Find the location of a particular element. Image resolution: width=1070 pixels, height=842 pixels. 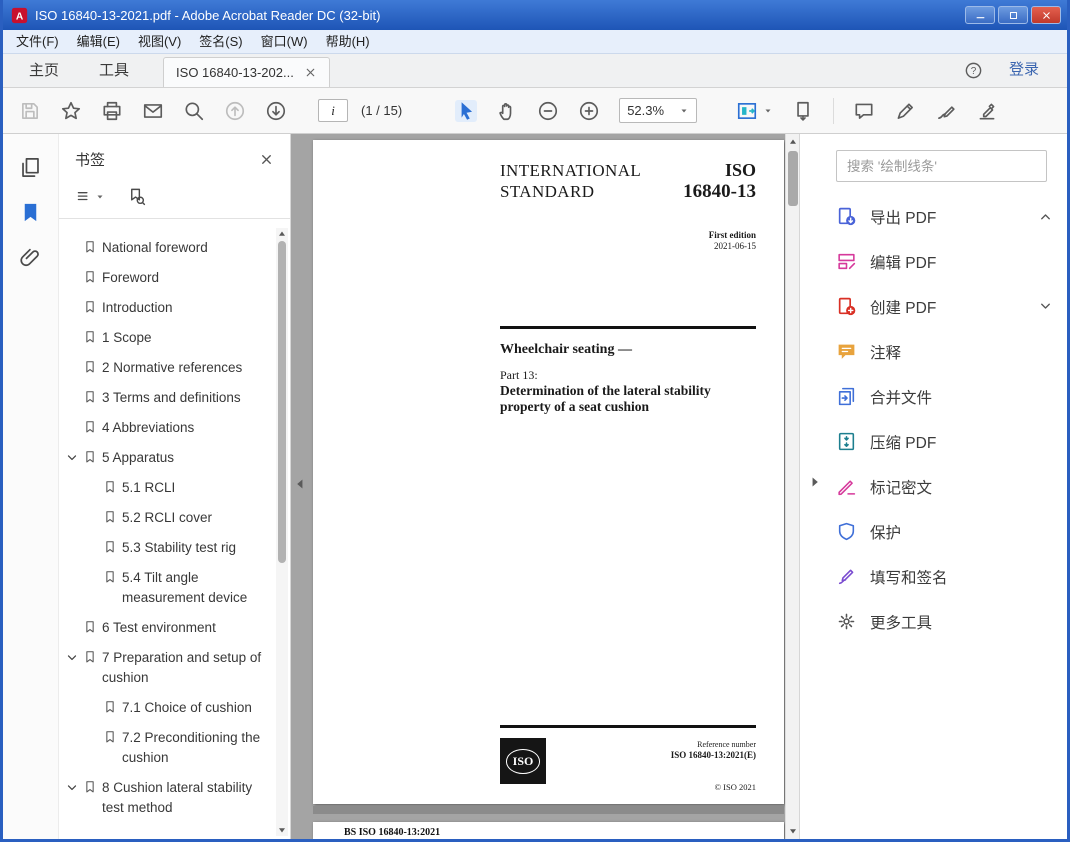

zoom-in-icon is located at coordinates (589, 111).